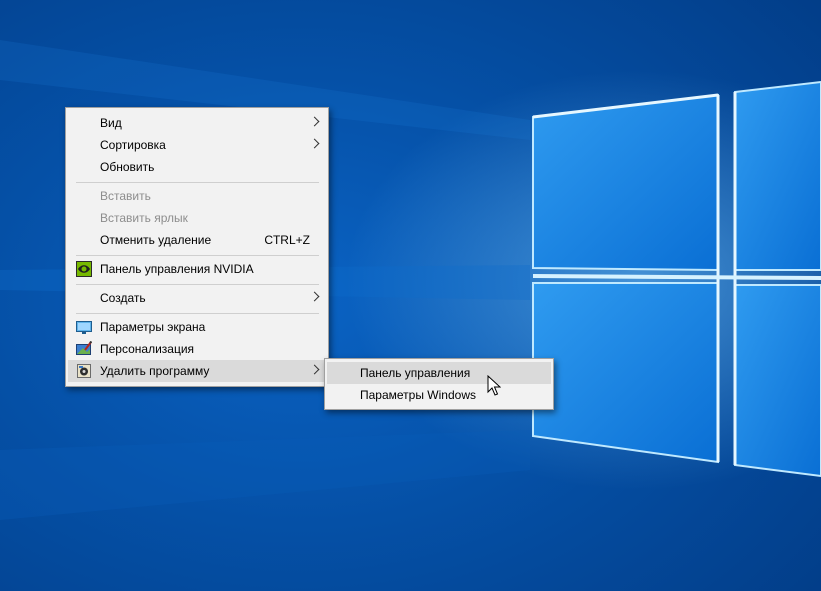  Describe the element at coordinates (287, 240) in the screenshot. I see `menu-item-shortcut: CTRL+Z` at that location.